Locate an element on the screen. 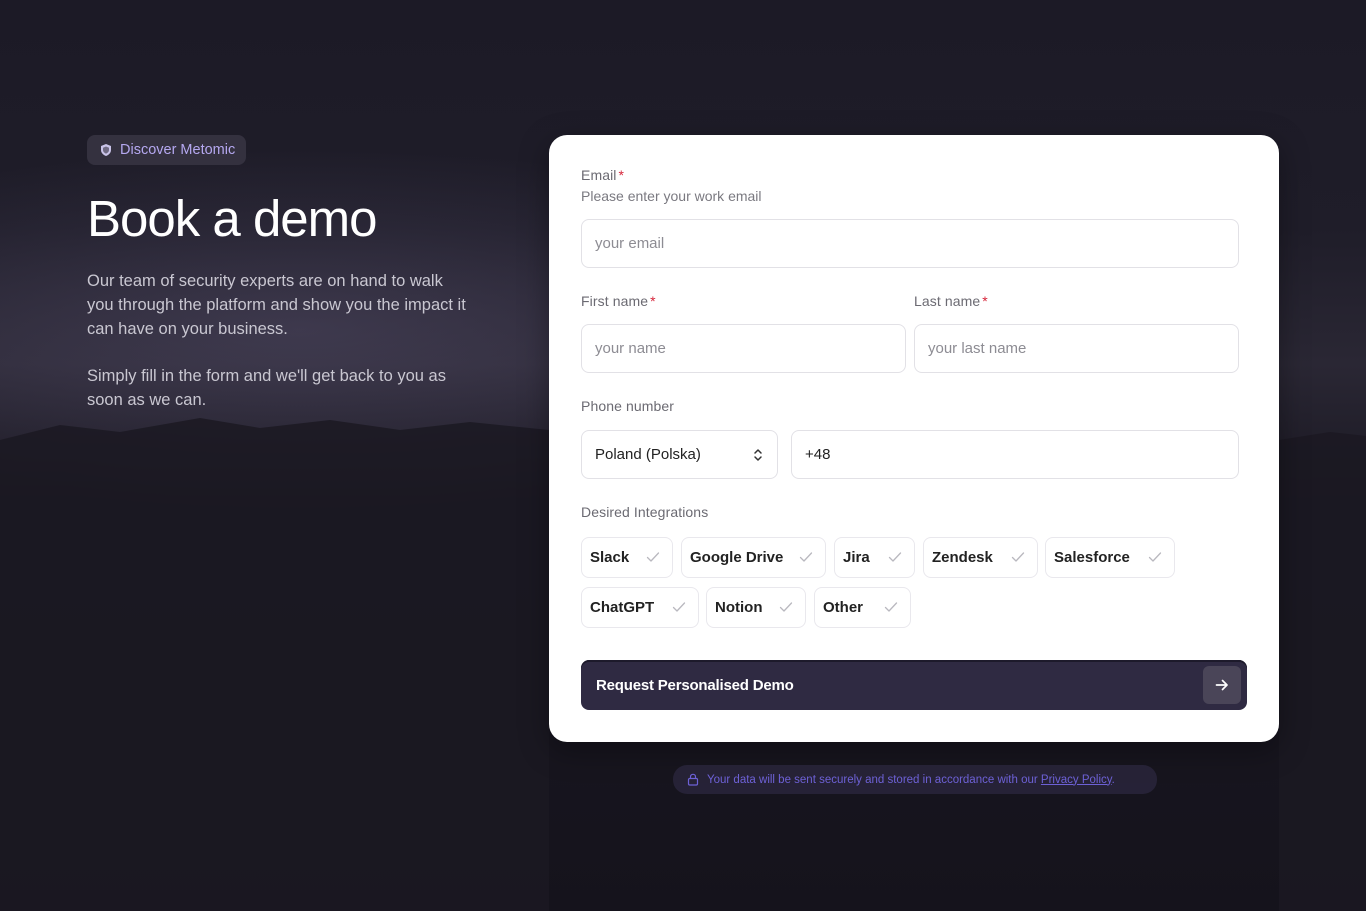  lock-icon is located at coordinates (693, 779).